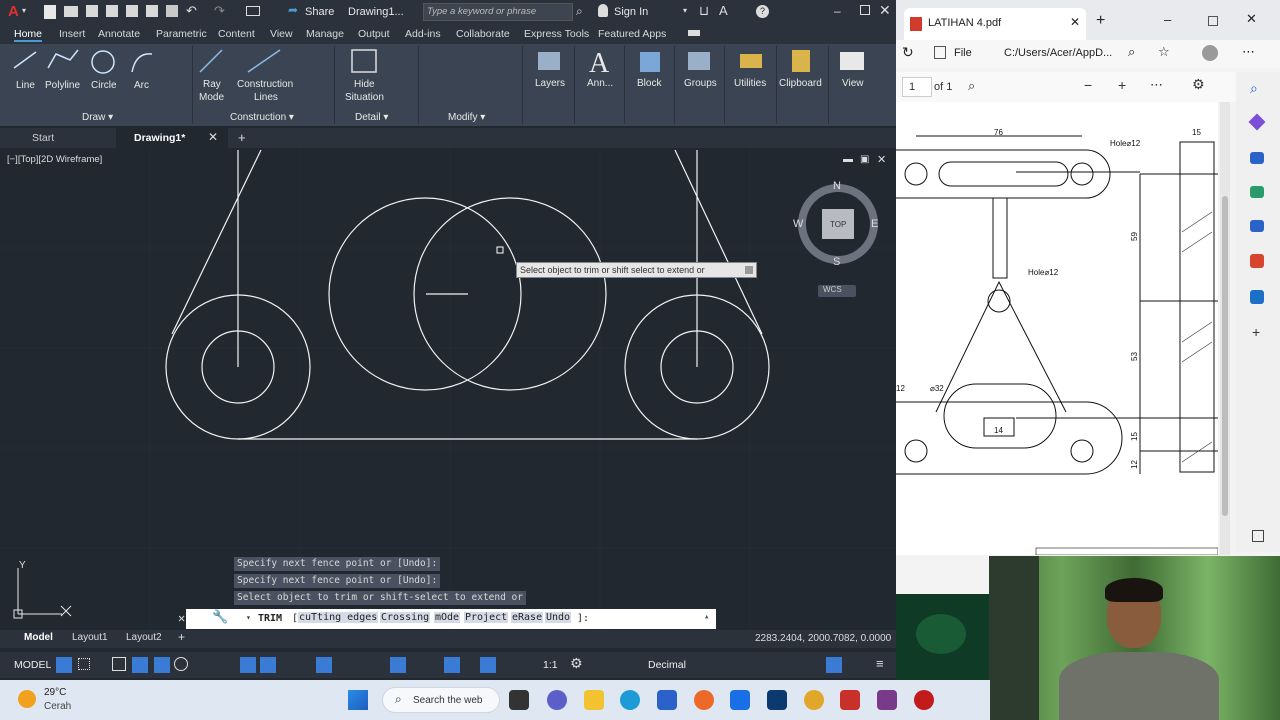 This screenshot has width=1280, height=720. I want to click on office-icon, so click(1257, 261).